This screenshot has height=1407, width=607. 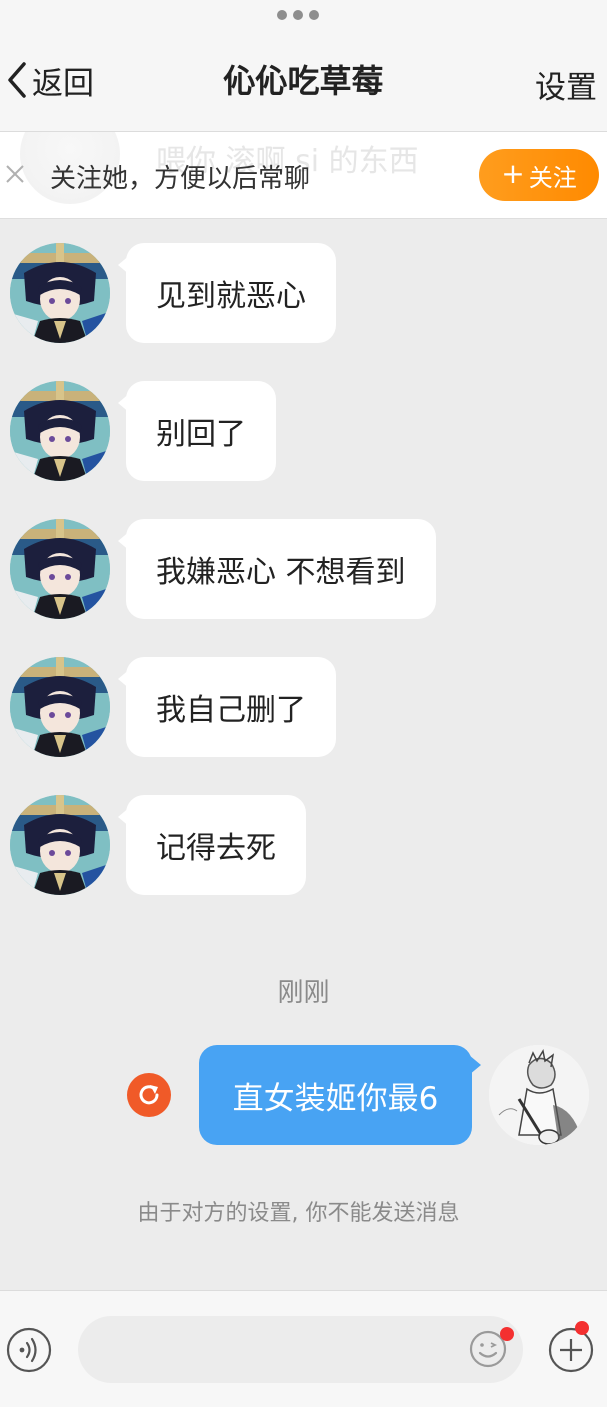 I want to click on incoming-message: 见到就恶心, so click(x=303, y=293).